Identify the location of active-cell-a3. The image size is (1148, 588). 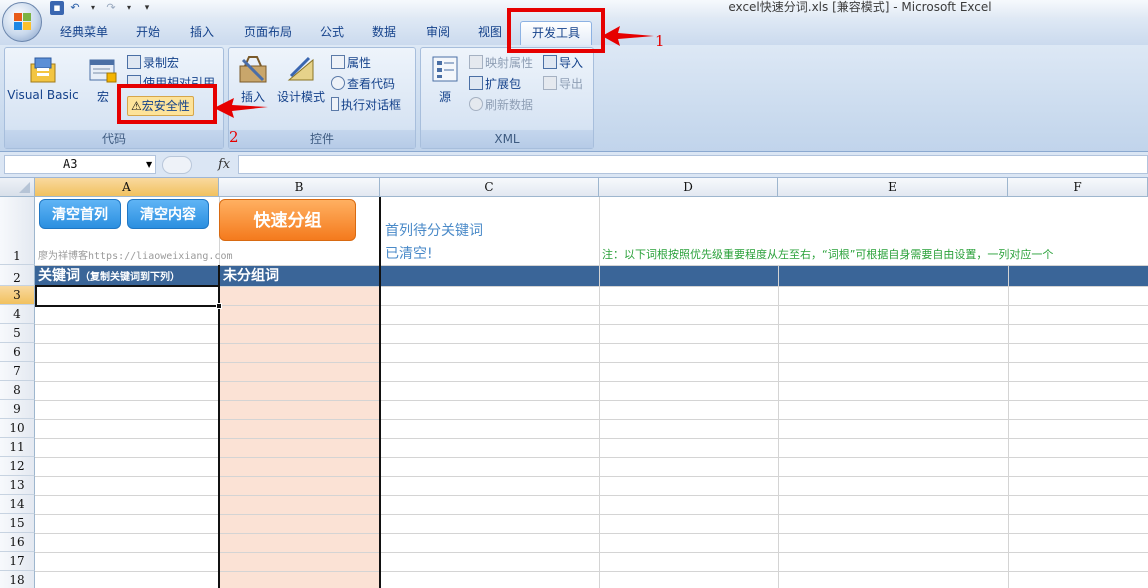
(127, 296).